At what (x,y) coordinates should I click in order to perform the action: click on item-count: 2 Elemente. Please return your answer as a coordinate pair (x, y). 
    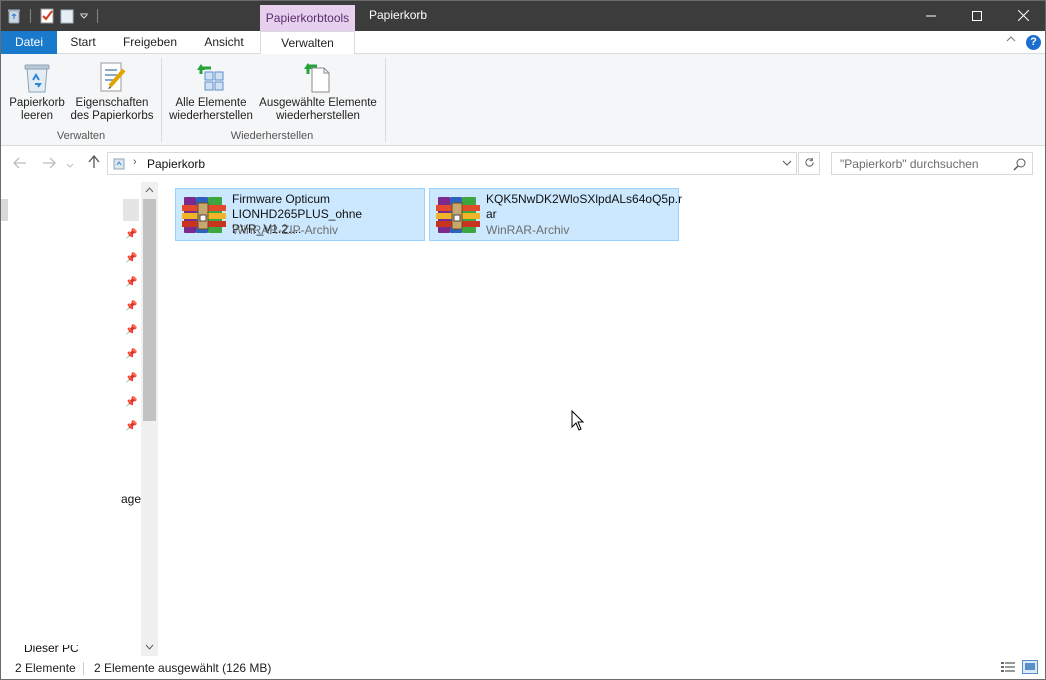
    Looking at the image, I should click on (45, 668).